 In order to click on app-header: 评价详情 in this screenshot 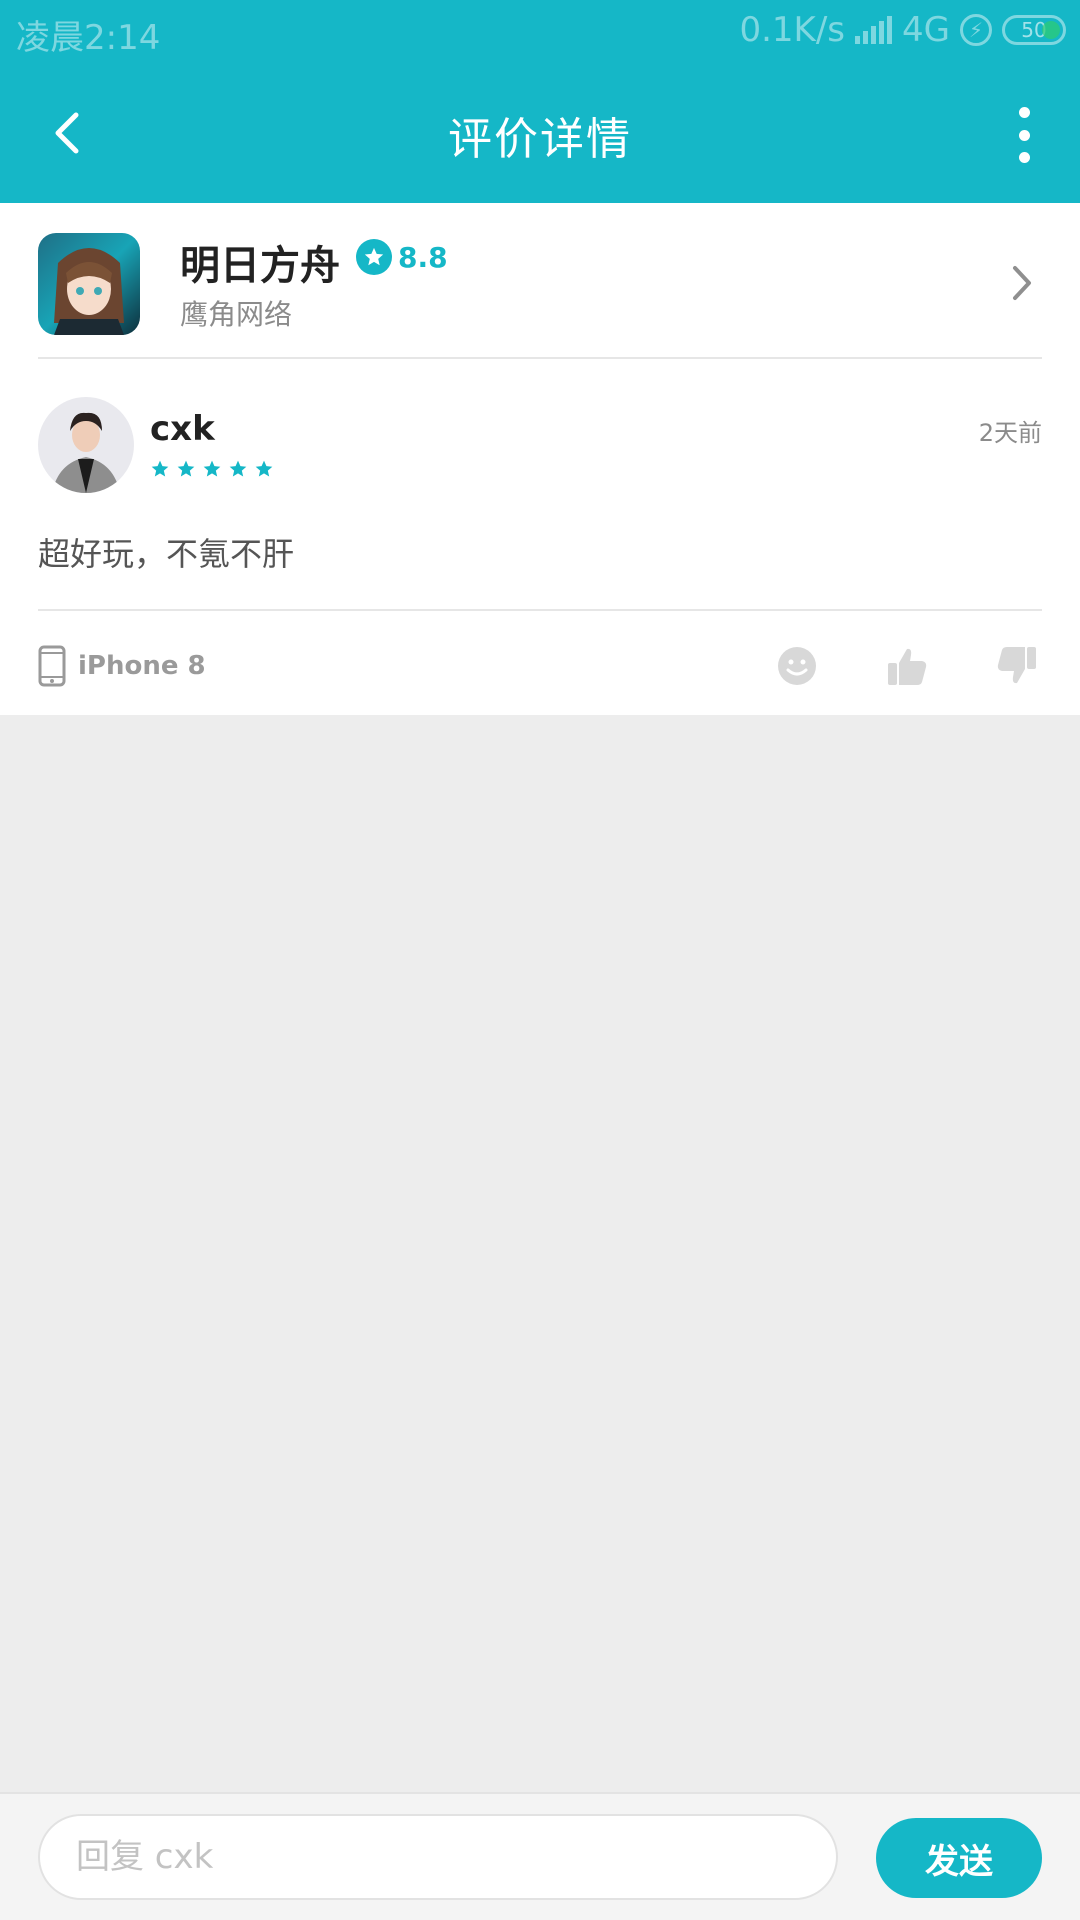, I will do `click(540, 133)`.